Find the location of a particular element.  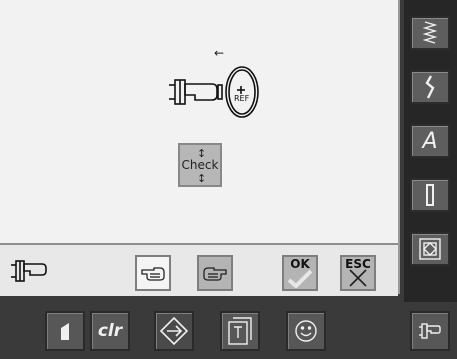

clr-label: clr is located at coordinates (110, 331).